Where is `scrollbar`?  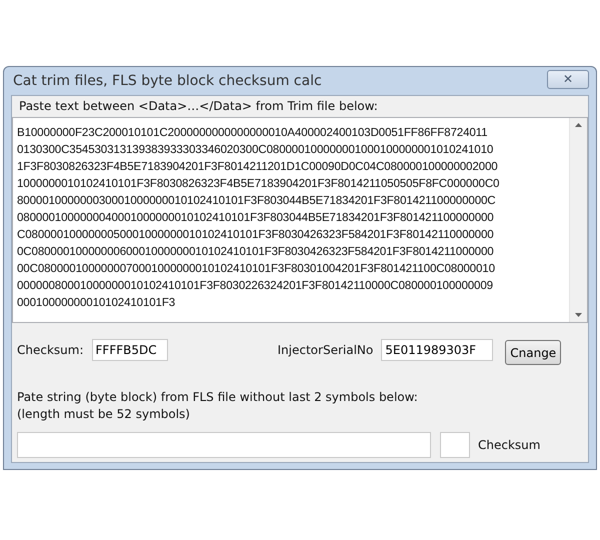
scrollbar is located at coordinates (578, 220).